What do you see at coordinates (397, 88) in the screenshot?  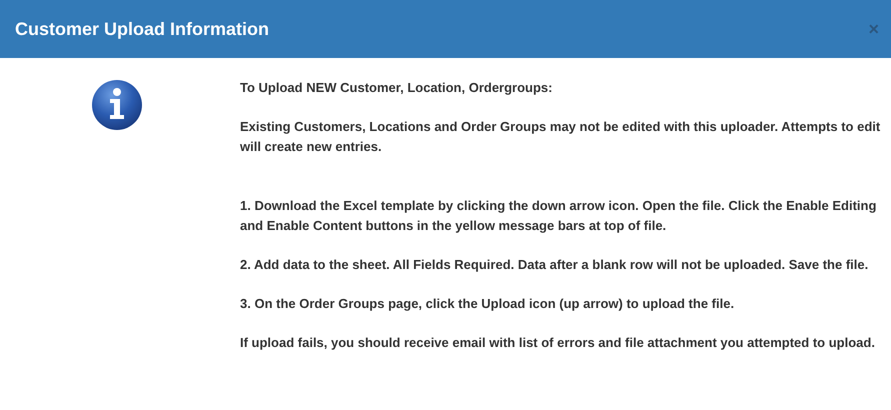 I see `instruction-text: To Upload NEW Customer, Location, Ordergroups:` at bounding box center [397, 88].